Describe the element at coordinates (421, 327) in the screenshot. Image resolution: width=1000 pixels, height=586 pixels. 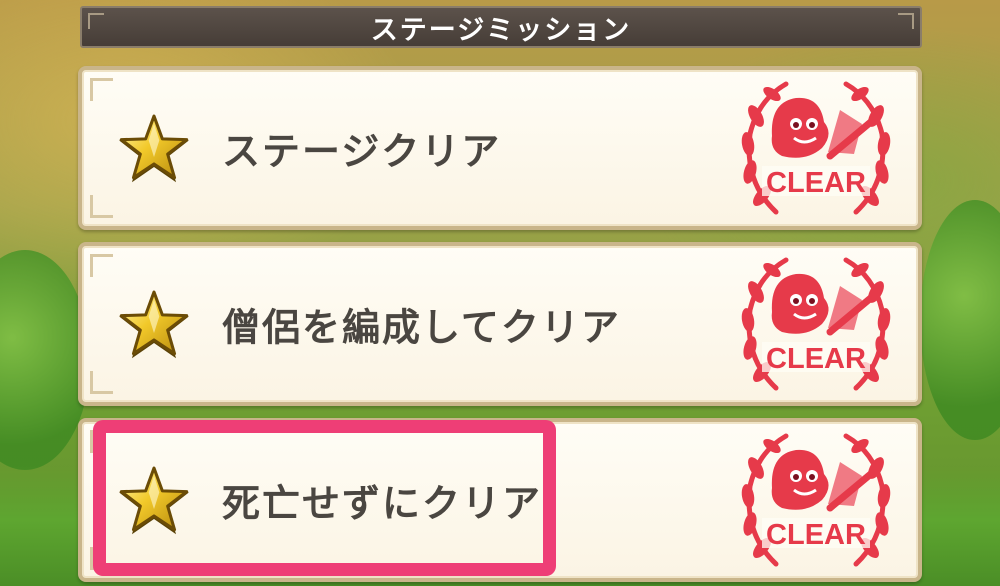
I see `mission-label: 僧侶を編成してクリア` at that location.